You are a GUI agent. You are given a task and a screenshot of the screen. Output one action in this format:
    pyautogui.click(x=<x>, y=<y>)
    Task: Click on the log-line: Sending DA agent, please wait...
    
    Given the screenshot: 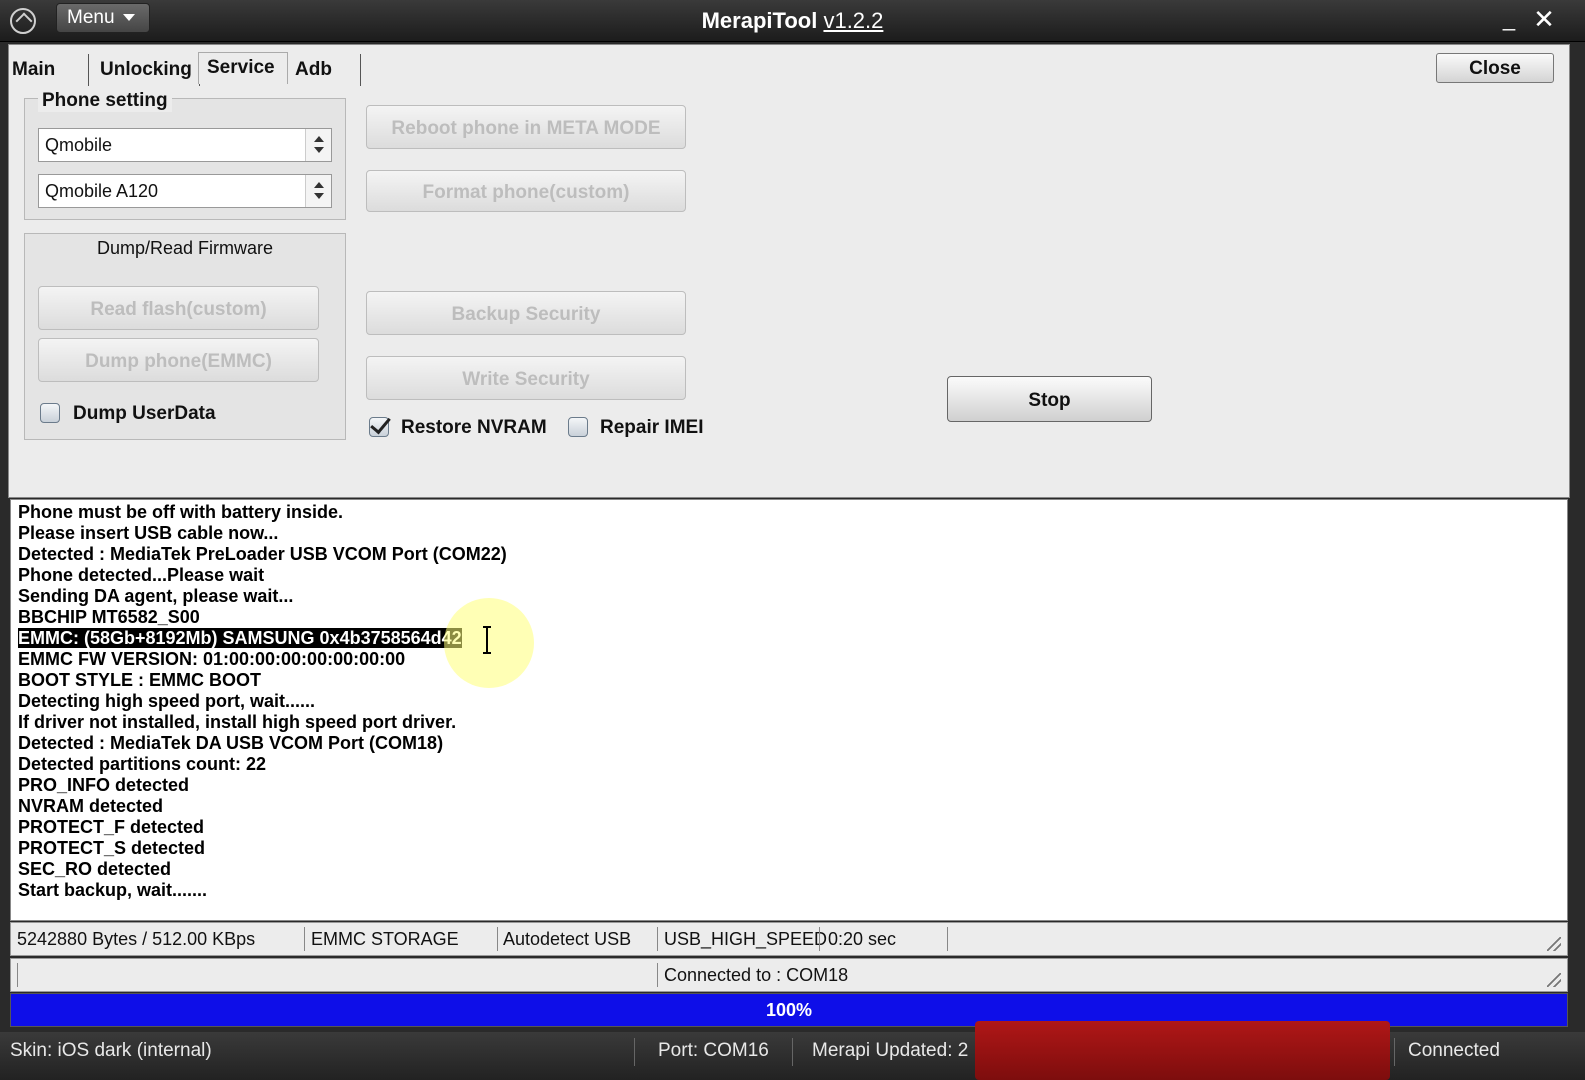 What is the action you would take?
    pyautogui.click(x=156, y=596)
    